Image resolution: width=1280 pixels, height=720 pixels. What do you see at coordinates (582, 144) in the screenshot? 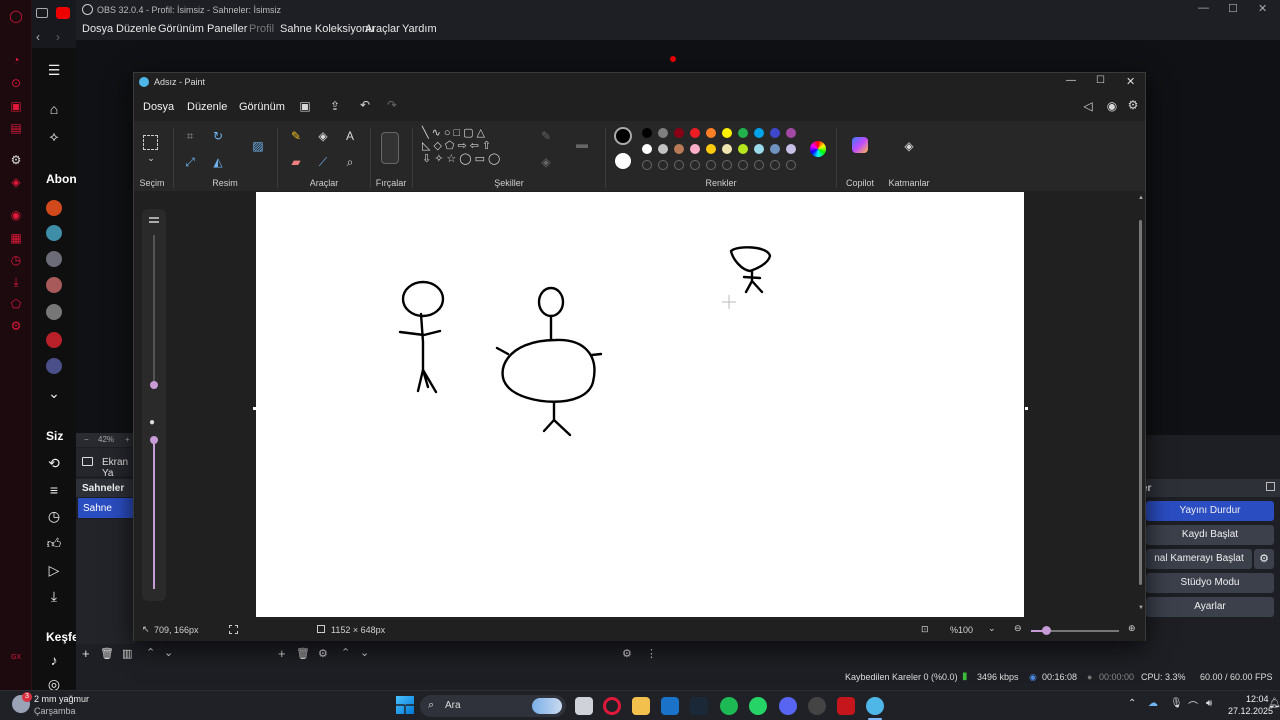
I see `size-icon: ▬` at bounding box center [582, 144].